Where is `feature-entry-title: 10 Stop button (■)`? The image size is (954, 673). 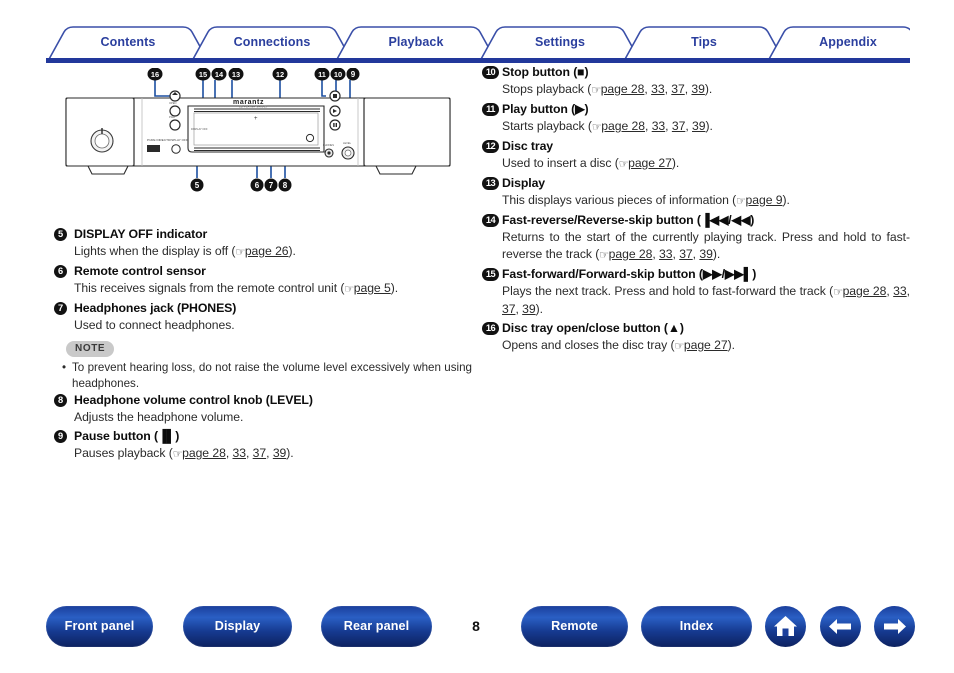
feature-entry-title: 10 Stop button (■) is located at coordinates (696, 72).